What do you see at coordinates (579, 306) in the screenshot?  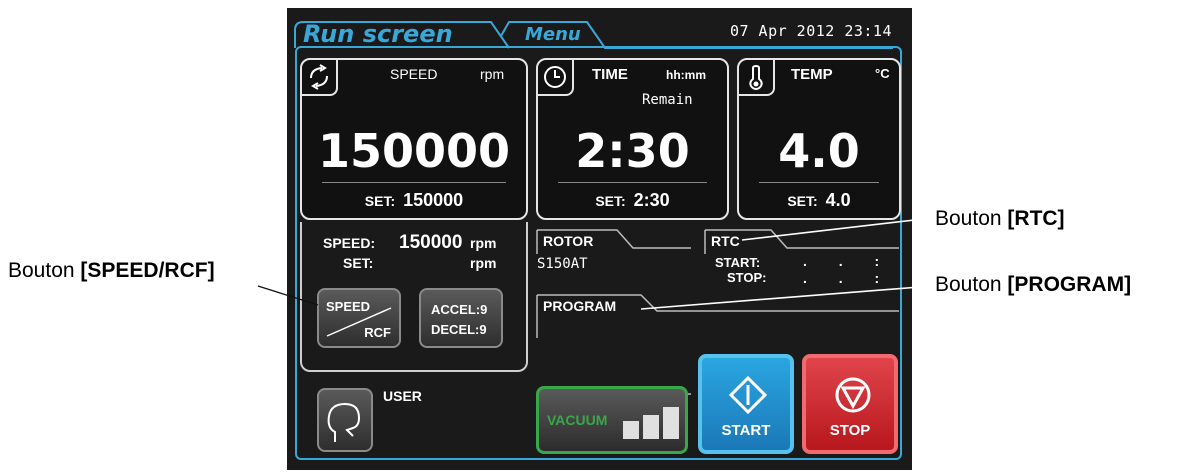 I see `program-button: PROGRAM` at bounding box center [579, 306].